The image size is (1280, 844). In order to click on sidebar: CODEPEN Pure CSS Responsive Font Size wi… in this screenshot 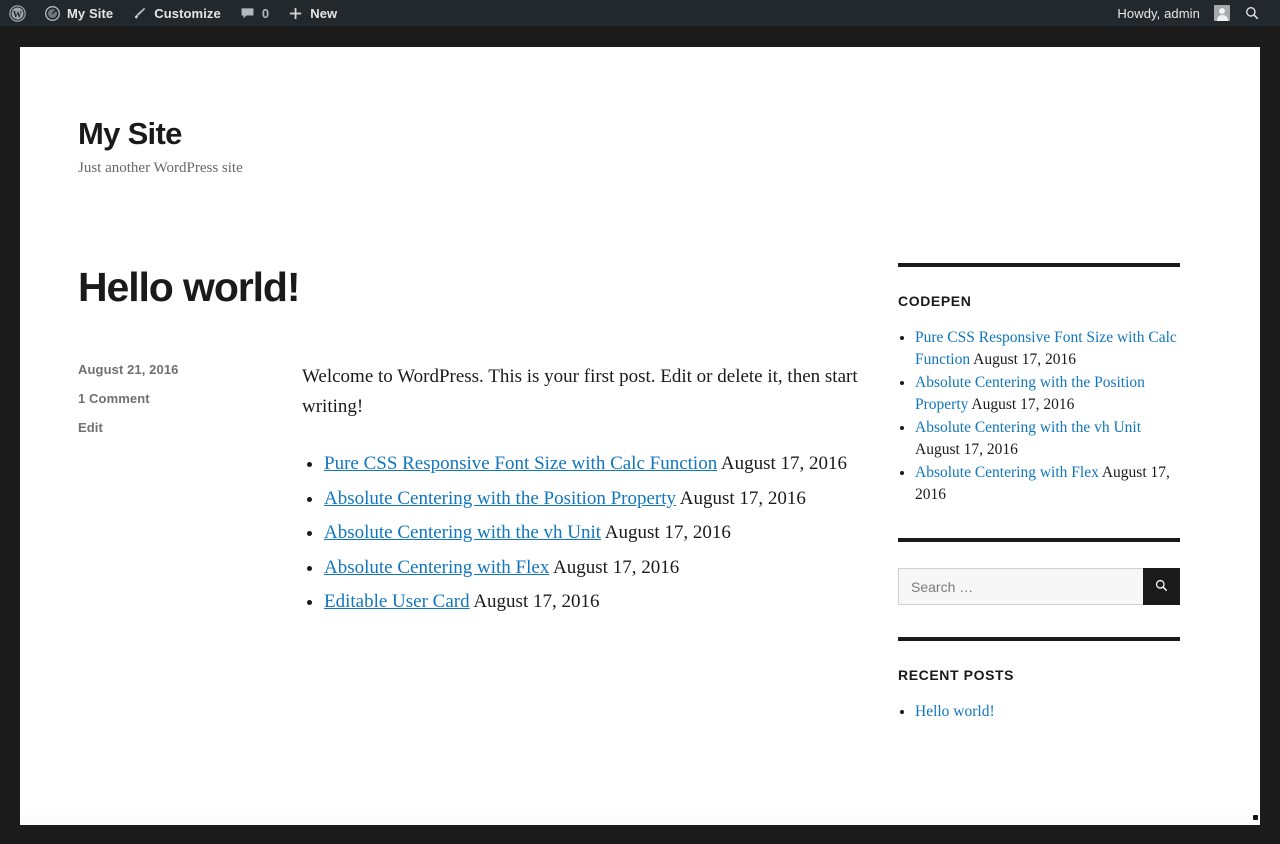, I will do `click(1039, 509)`.